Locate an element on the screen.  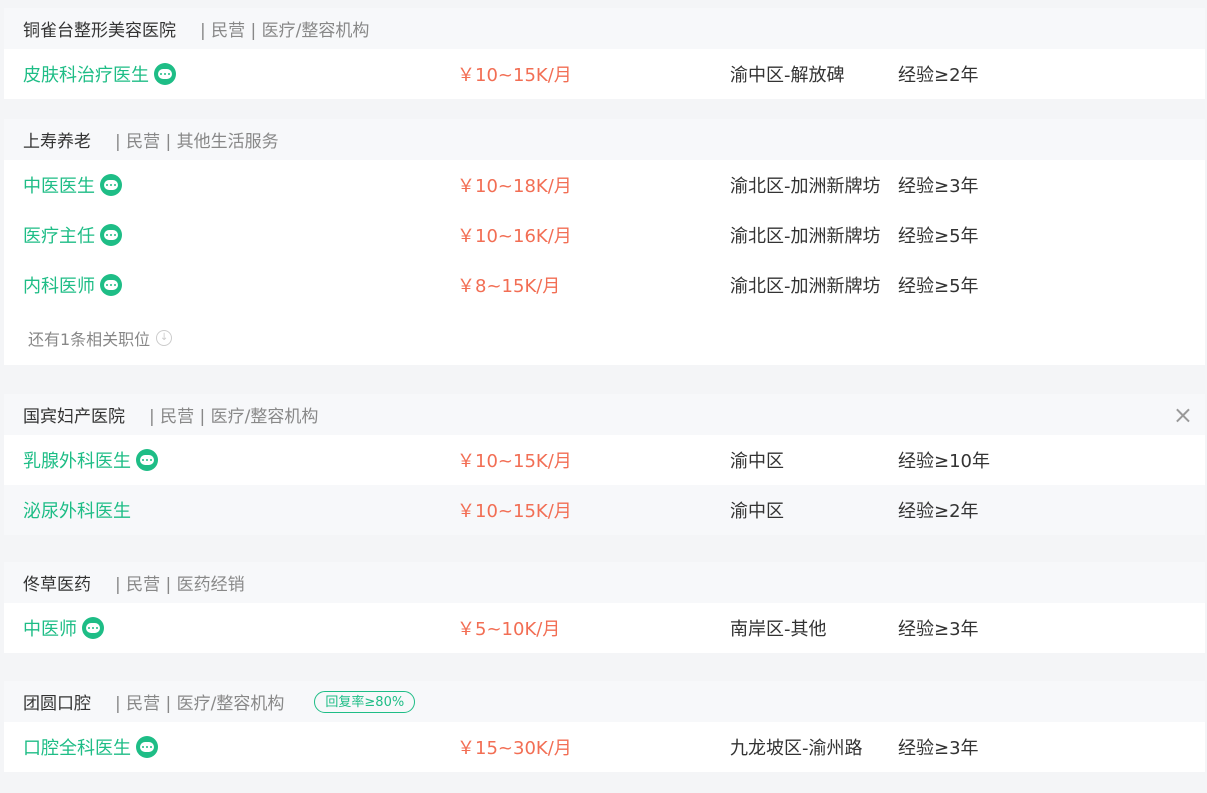
company-meta: | 民营 | 其他生活服务 is located at coordinates (197, 142).